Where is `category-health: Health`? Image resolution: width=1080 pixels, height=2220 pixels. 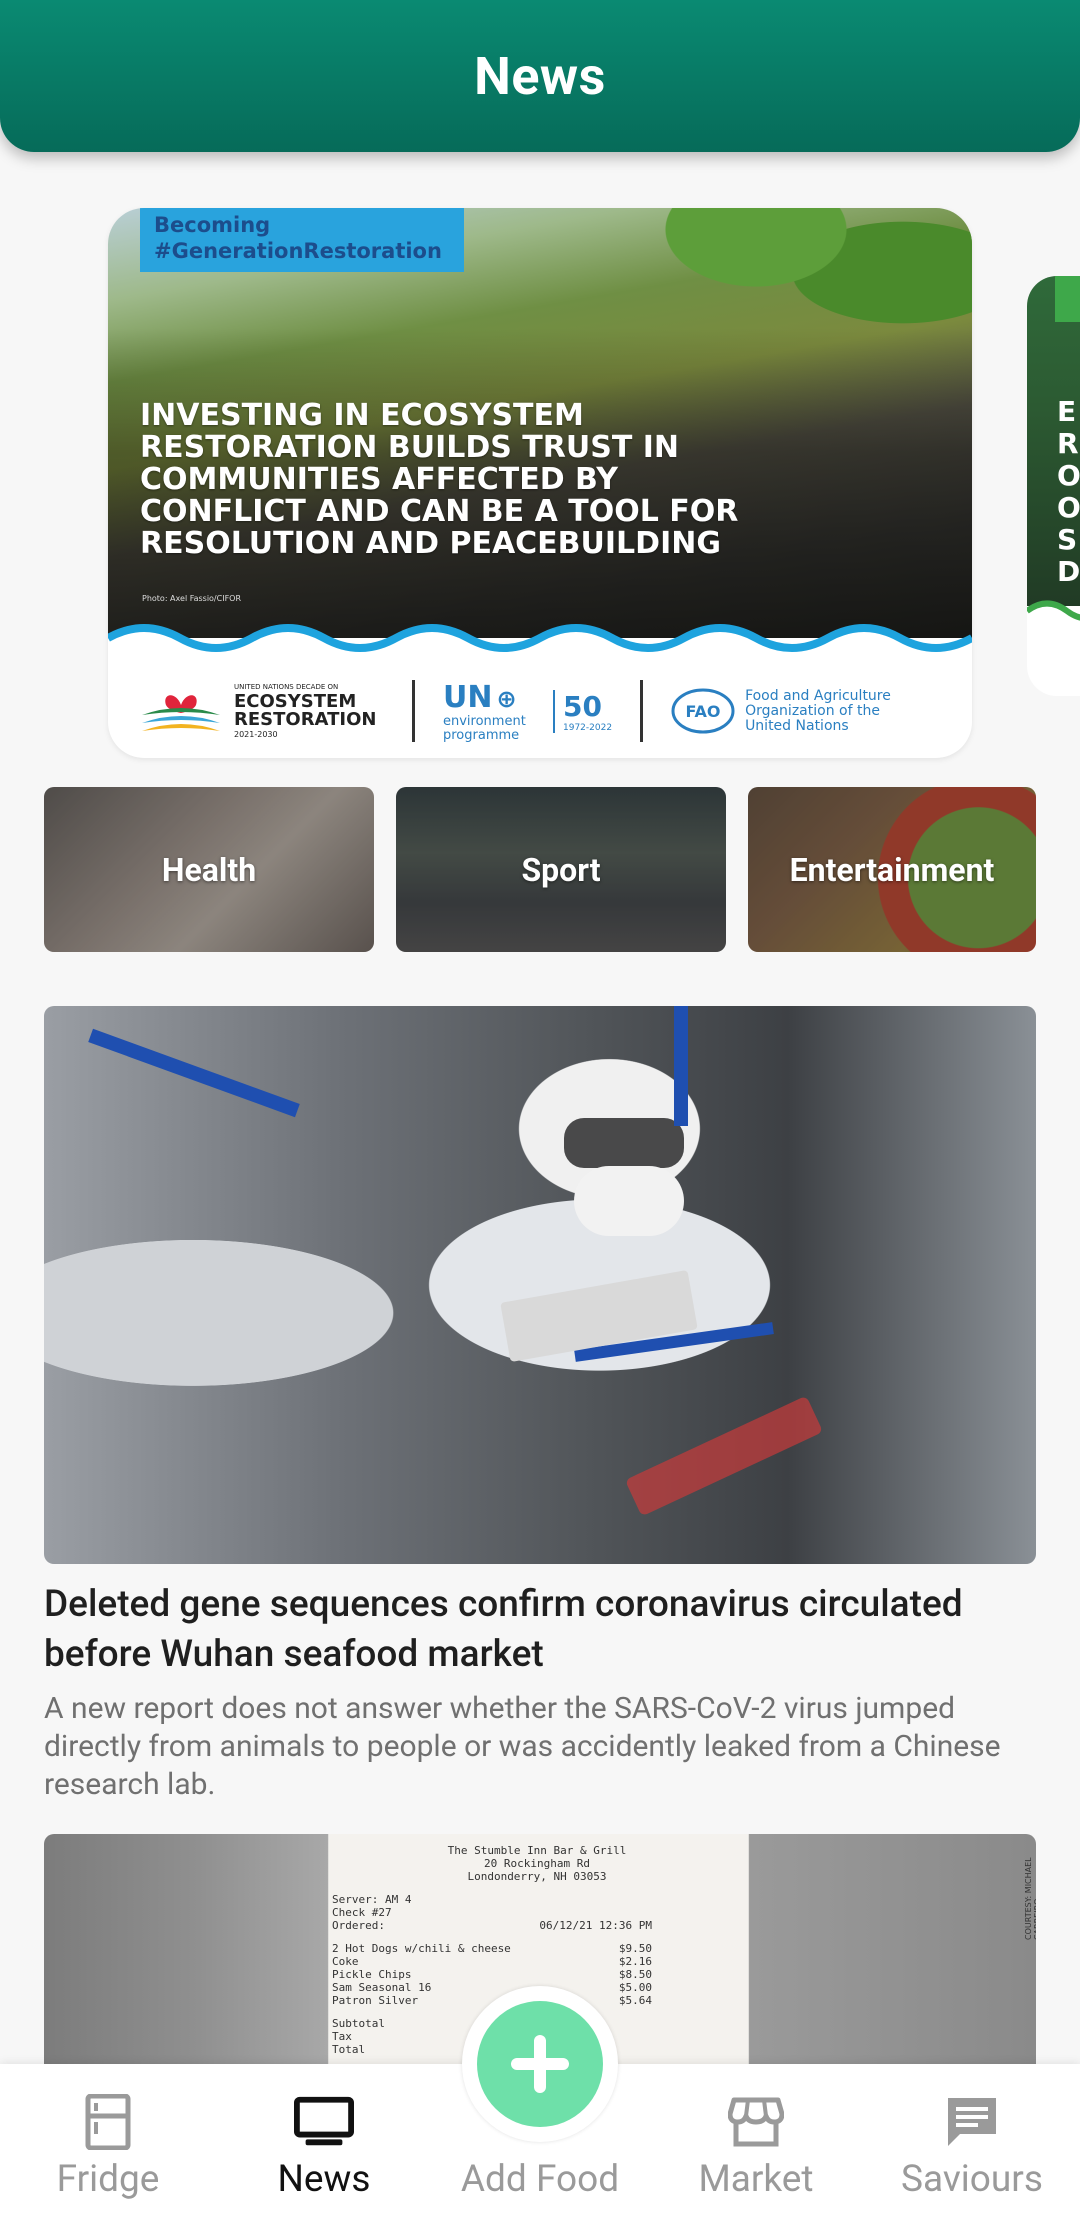
category-health: Health is located at coordinates (209, 869).